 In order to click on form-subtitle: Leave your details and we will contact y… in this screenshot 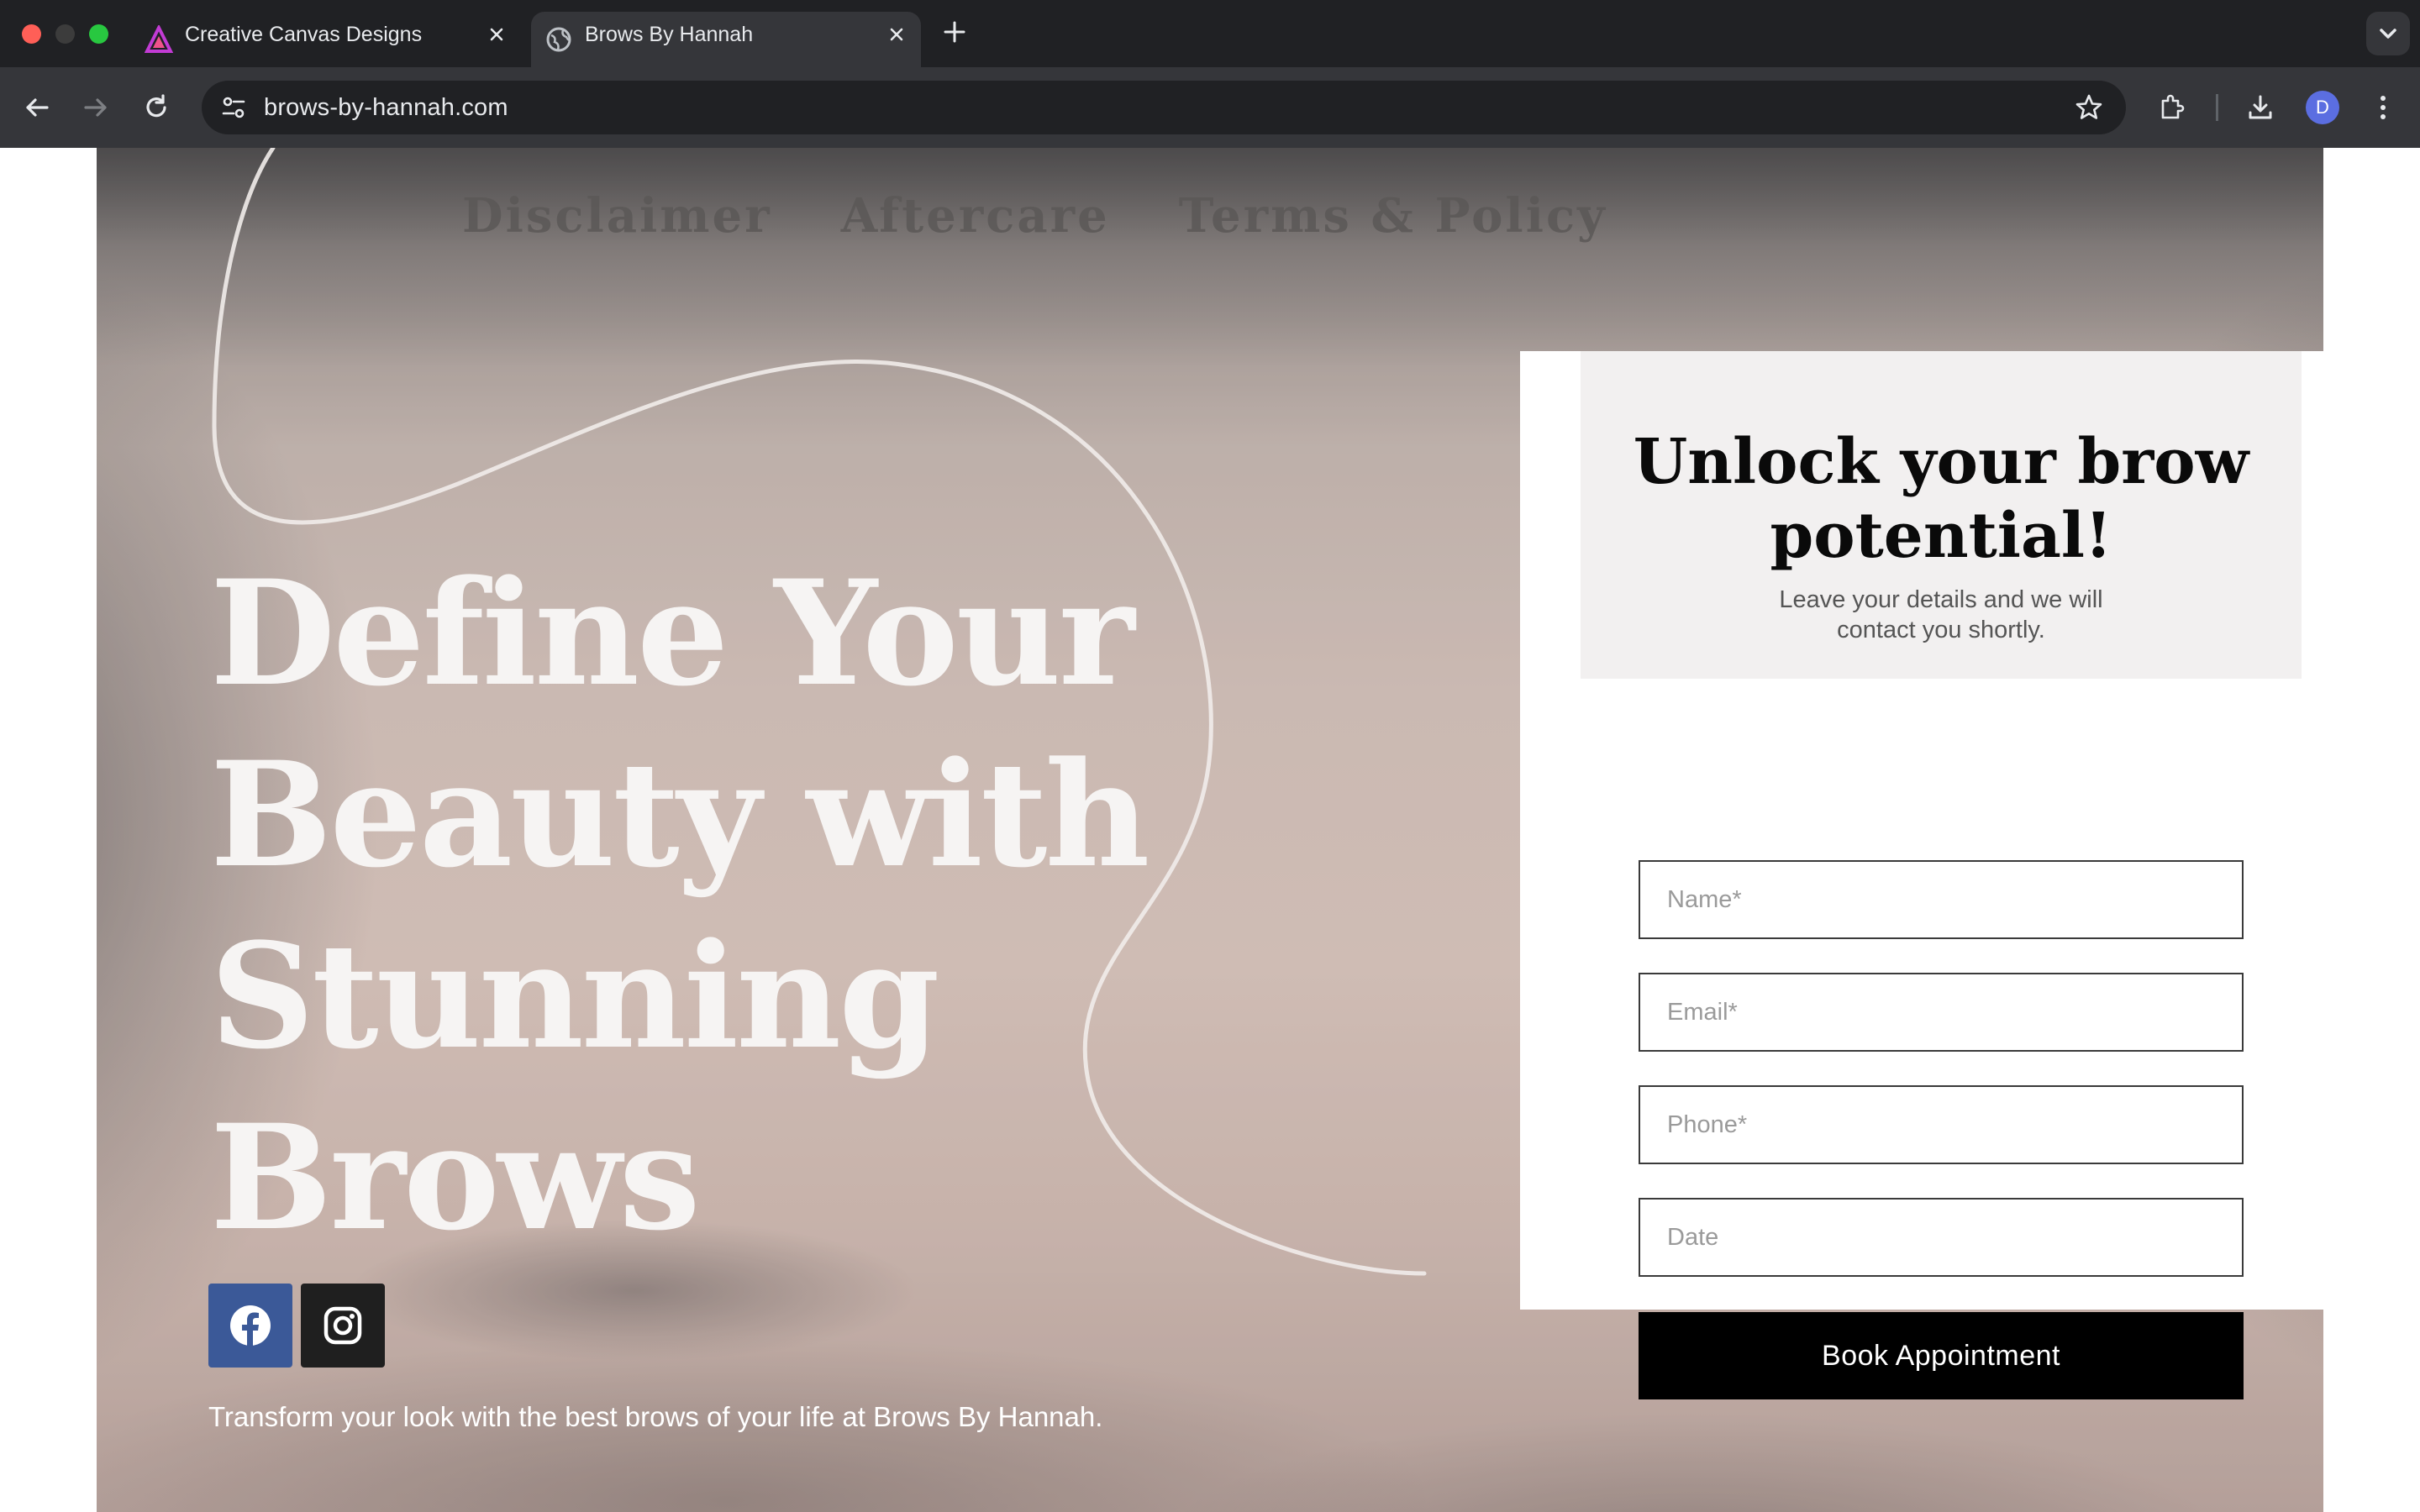, I will do `click(1941, 614)`.